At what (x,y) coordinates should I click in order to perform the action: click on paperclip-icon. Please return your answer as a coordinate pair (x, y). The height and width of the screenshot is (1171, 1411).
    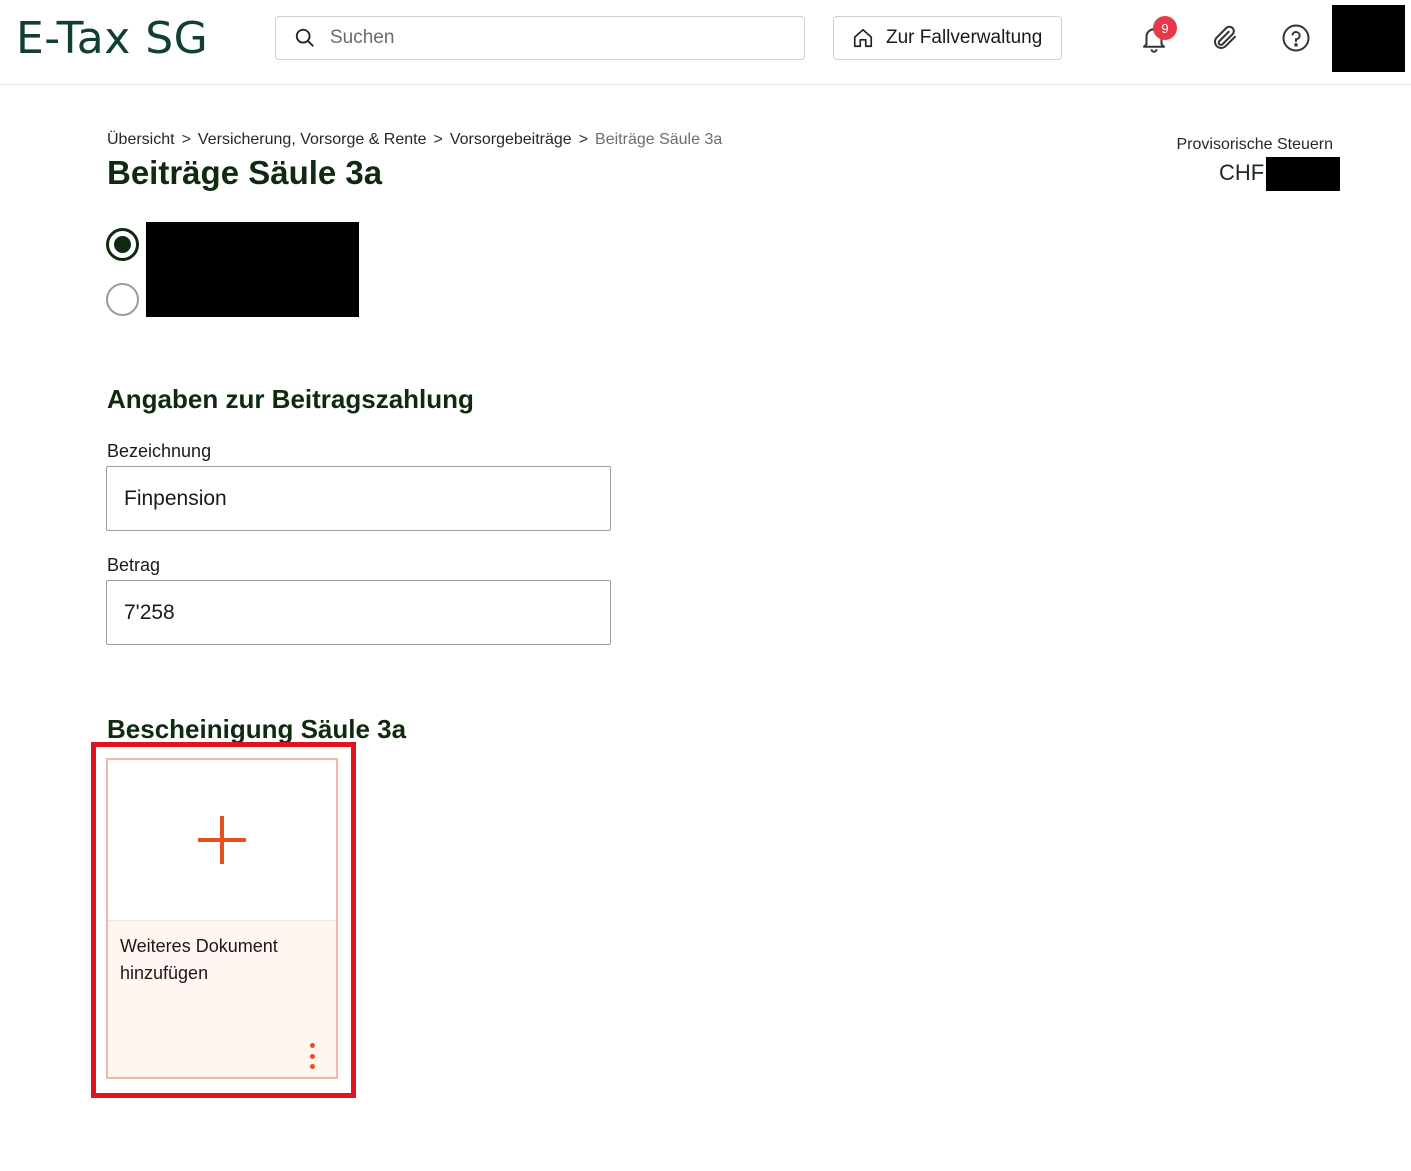
    Looking at the image, I should click on (1225, 37).